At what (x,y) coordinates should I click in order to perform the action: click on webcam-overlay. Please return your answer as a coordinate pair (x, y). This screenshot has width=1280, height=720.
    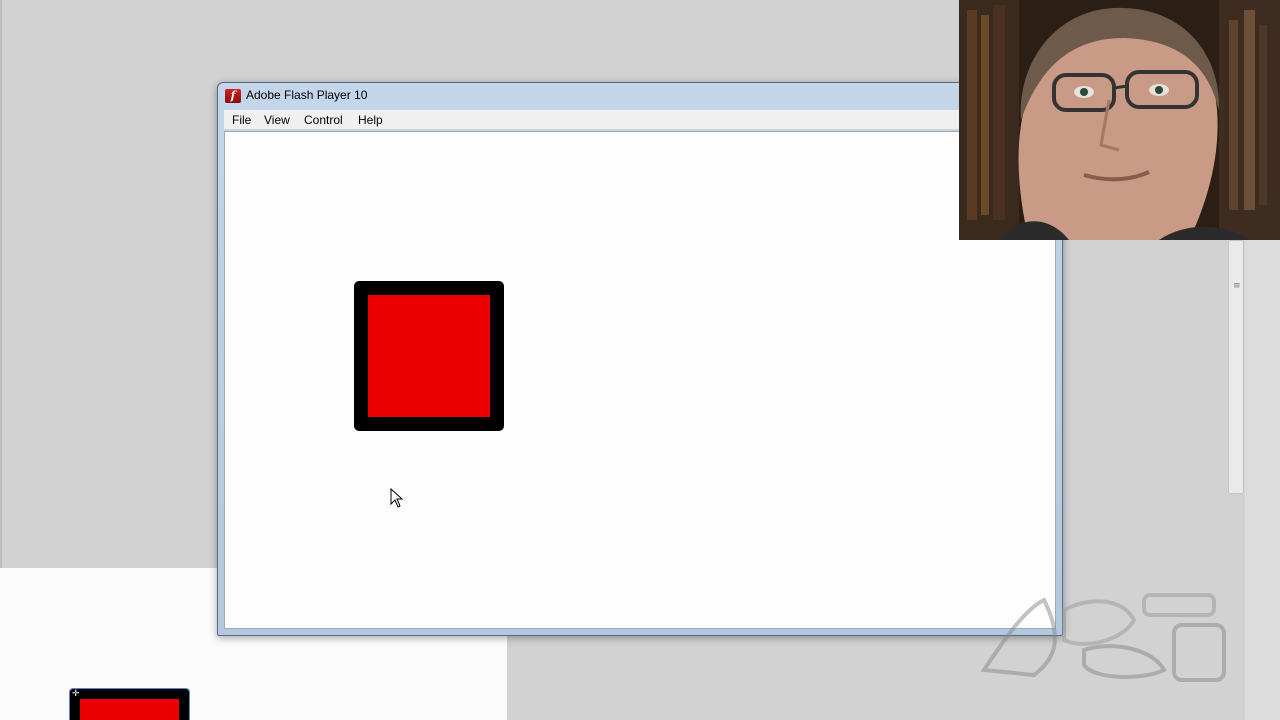
    Looking at the image, I should click on (1119, 120).